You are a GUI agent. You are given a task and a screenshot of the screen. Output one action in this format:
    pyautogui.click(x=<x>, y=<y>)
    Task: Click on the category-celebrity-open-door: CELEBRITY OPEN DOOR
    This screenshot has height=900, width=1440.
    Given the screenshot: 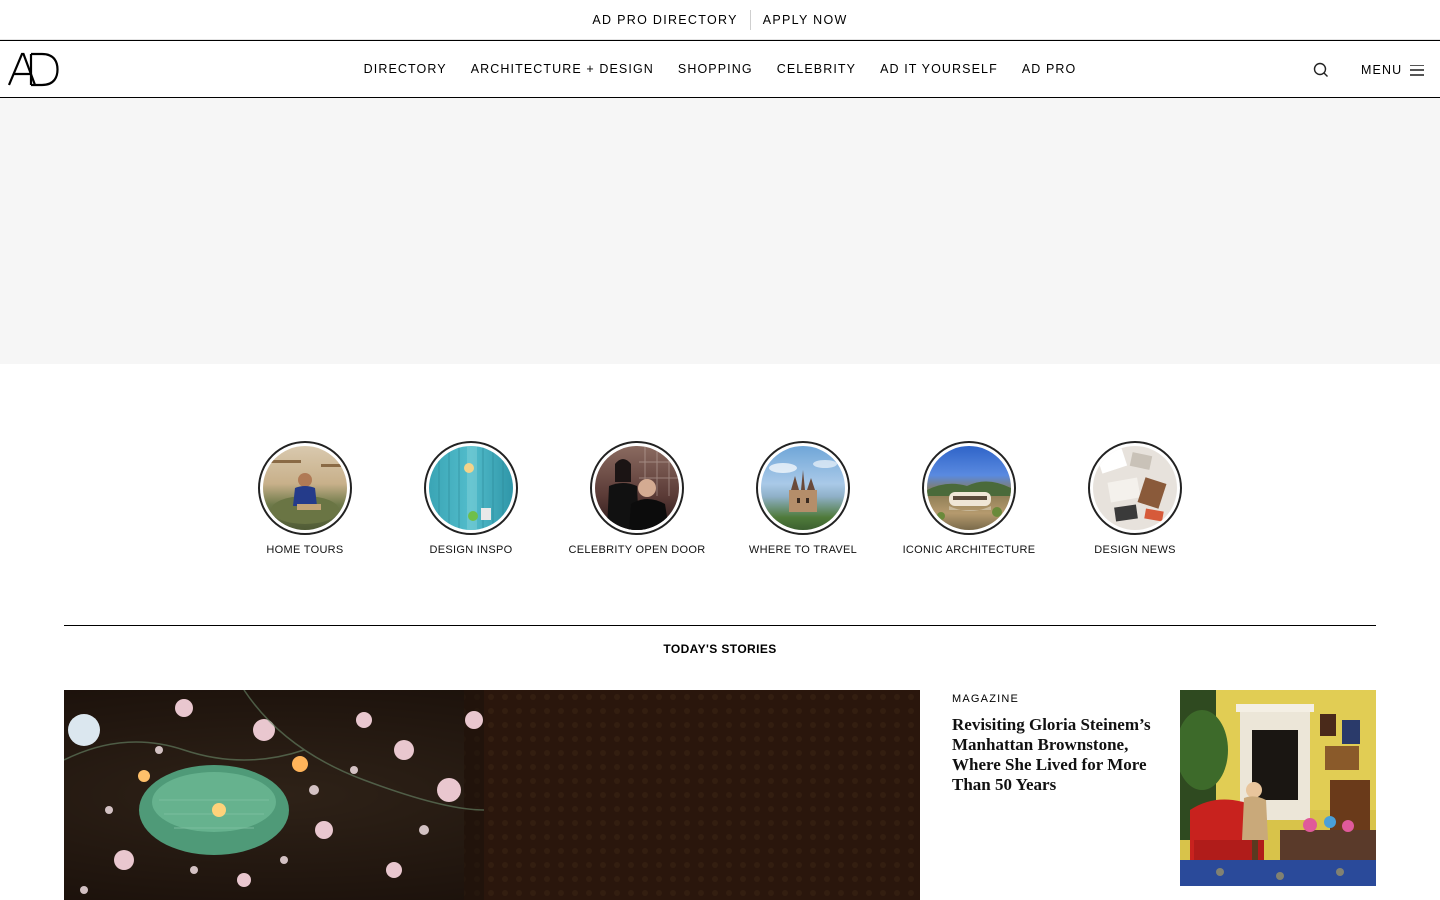 What is the action you would take?
    pyautogui.click(x=637, y=501)
    